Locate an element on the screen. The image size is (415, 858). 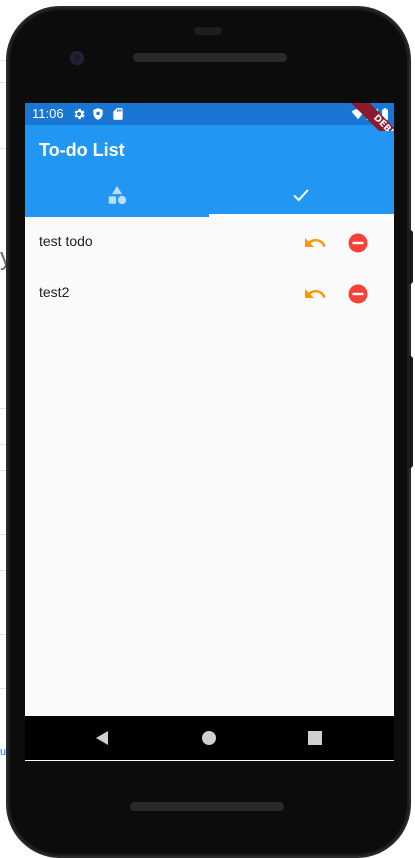
status-time: 11:06 is located at coordinates (48, 113).